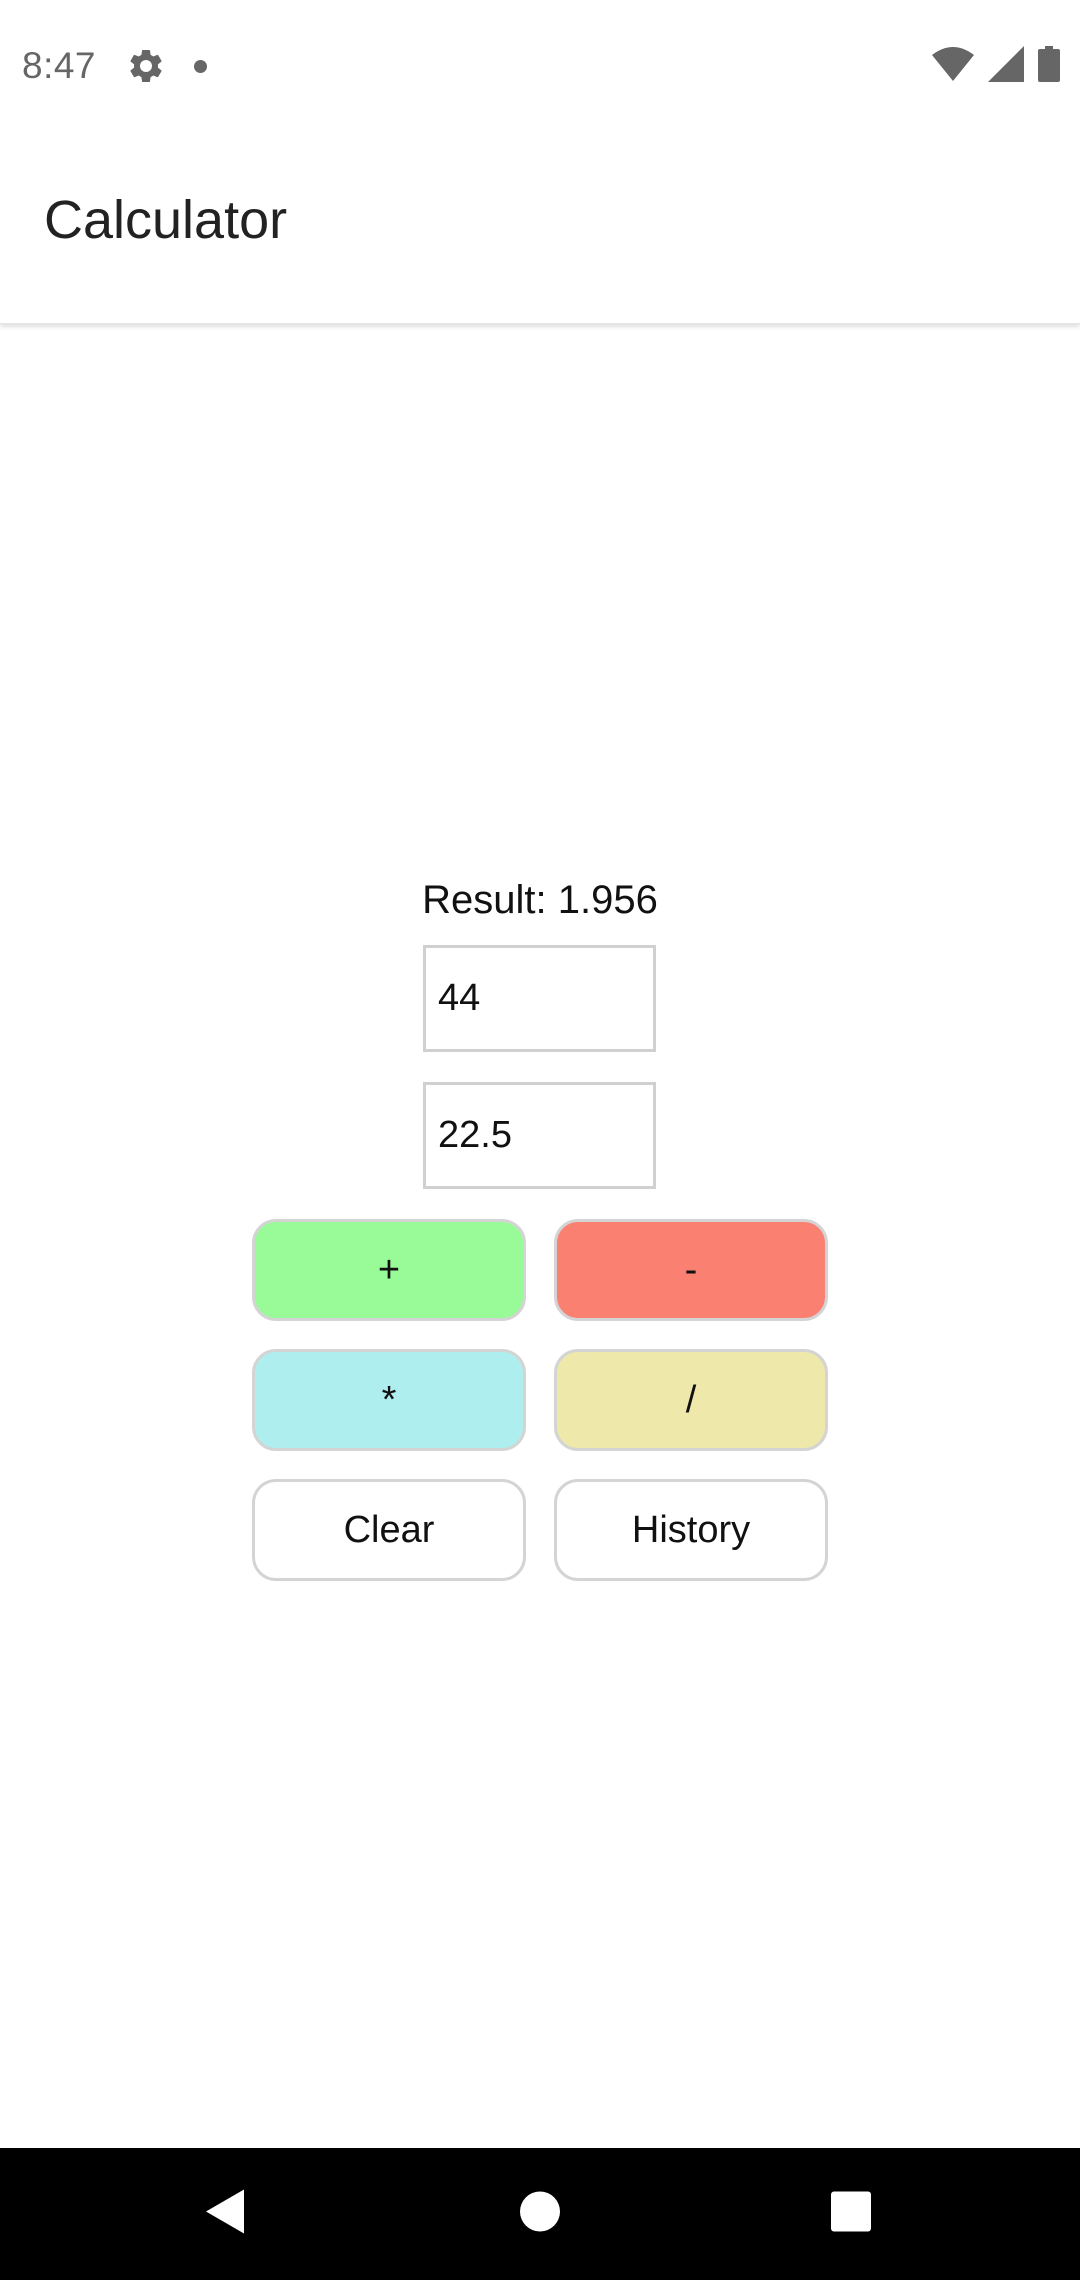  What do you see at coordinates (539, 1135) in the screenshot?
I see `second-number-input` at bounding box center [539, 1135].